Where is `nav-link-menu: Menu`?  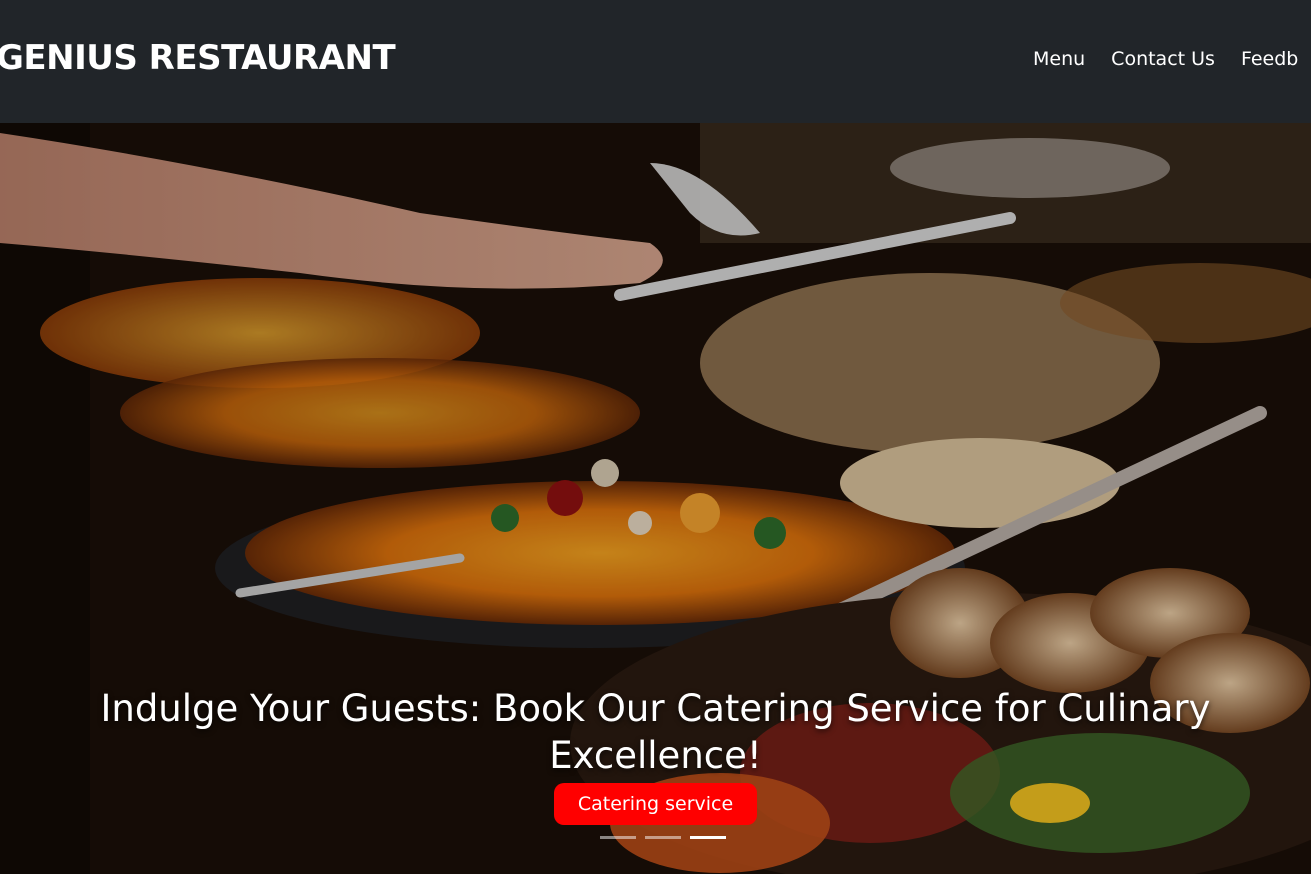
nav-link-menu: Menu is located at coordinates (1059, 59).